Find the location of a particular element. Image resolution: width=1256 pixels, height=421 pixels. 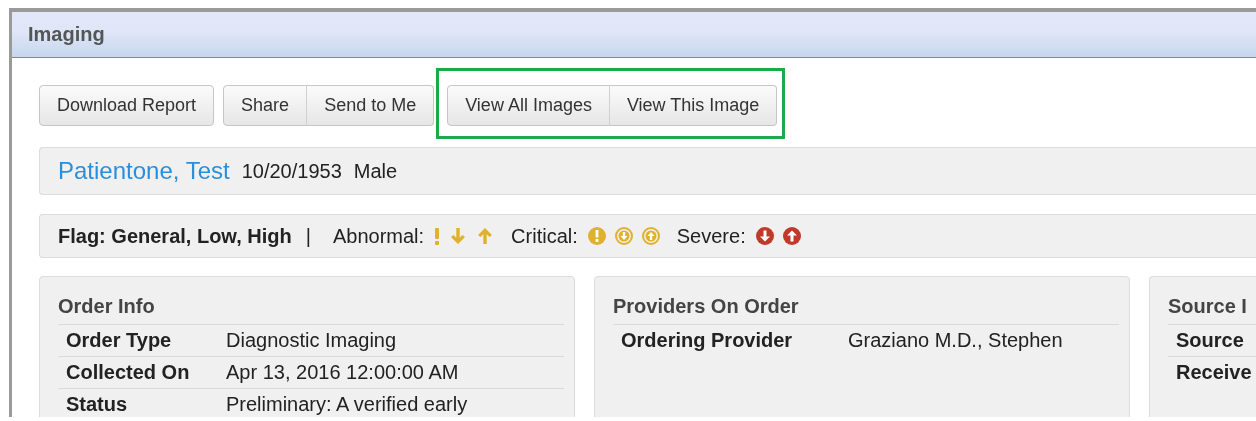

field-value: Graziano M.D., Stephen is located at coordinates (955, 340).